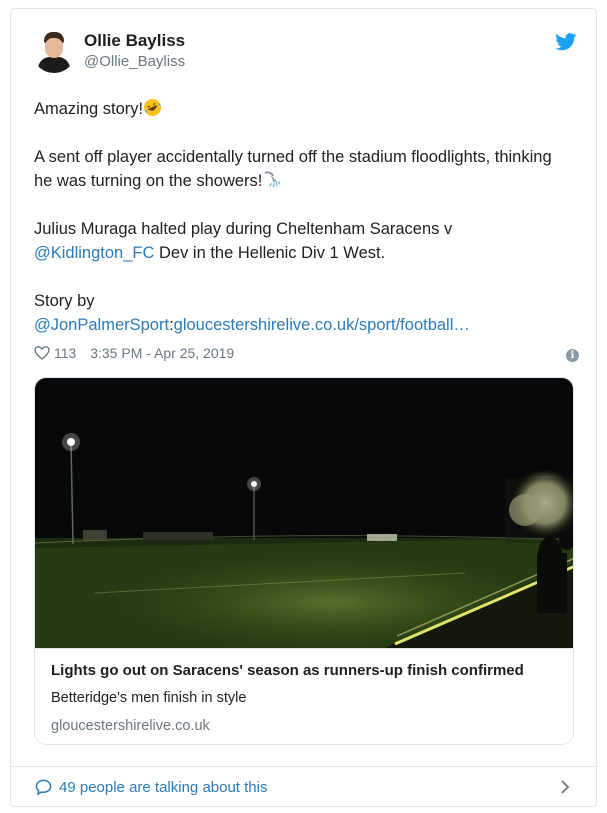 This screenshot has width=607, height=813. I want to click on author-display-name: Ollie Bayliss, so click(134, 41).